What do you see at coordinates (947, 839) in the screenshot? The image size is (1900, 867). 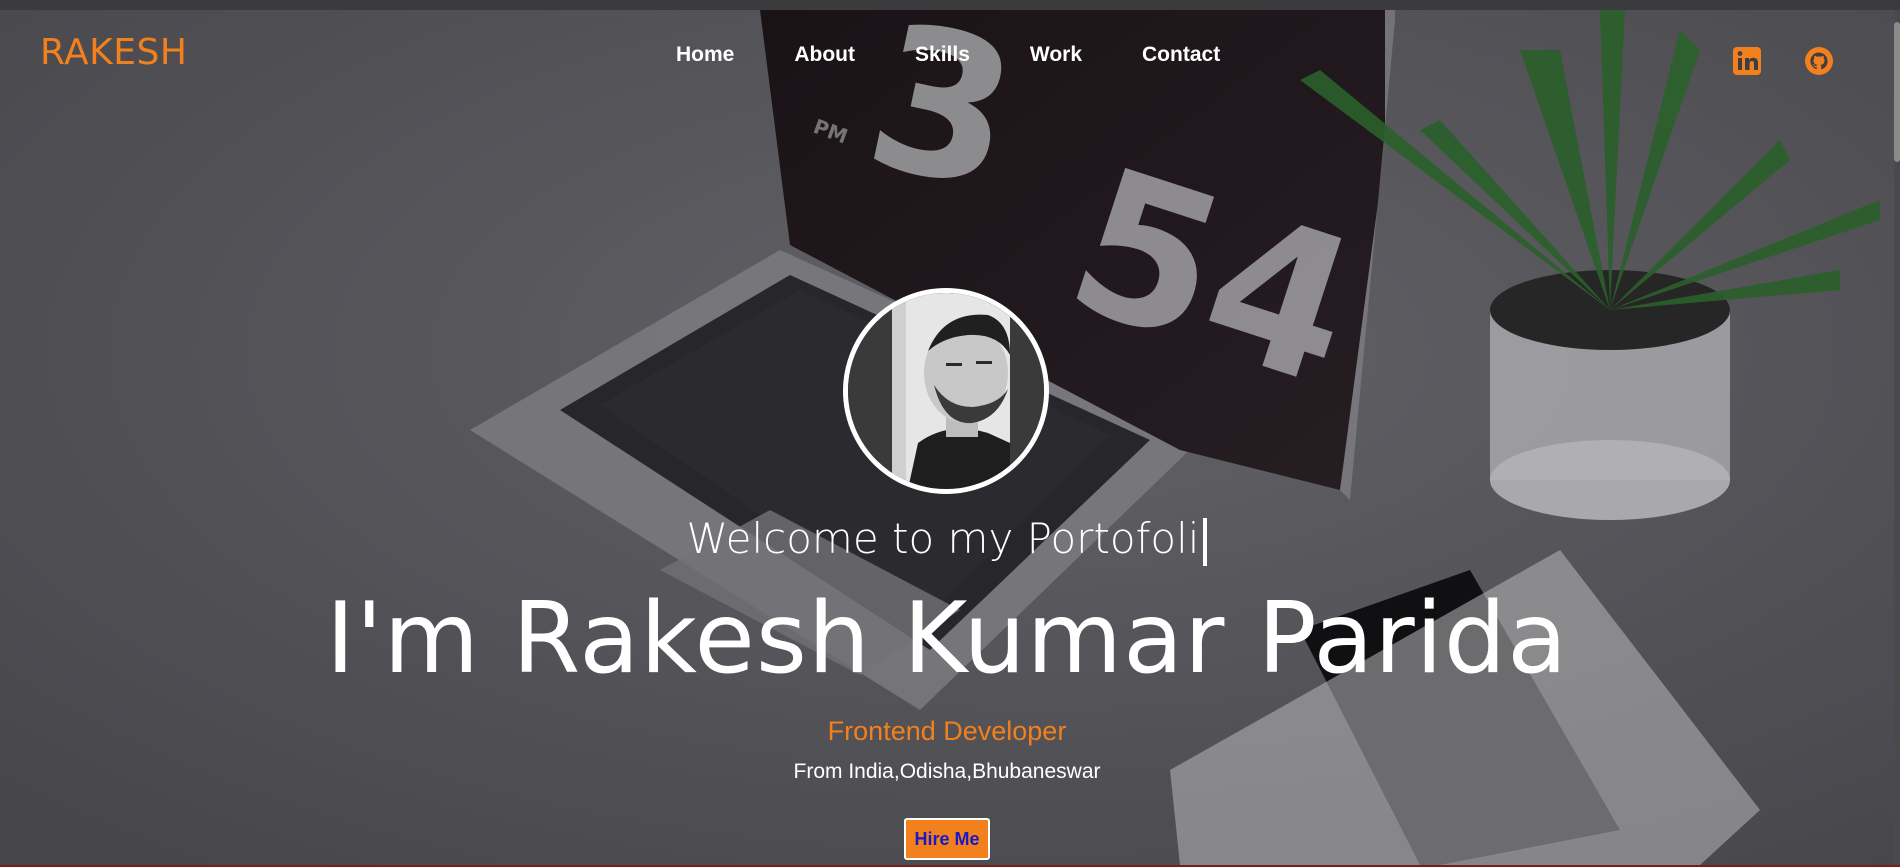 I see `hire-me-button: Hire Me` at bounding box center [947, 839].